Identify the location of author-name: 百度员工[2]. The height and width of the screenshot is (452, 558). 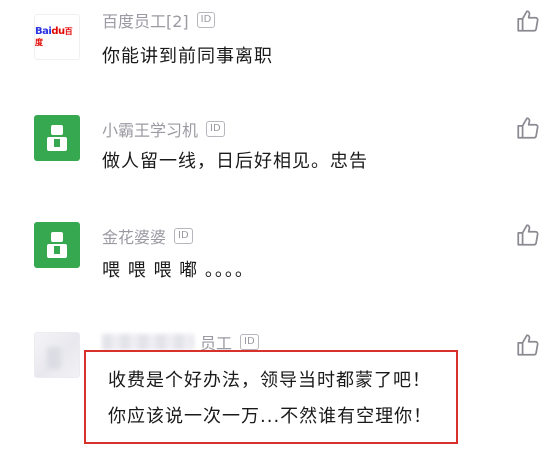
(145, 20).